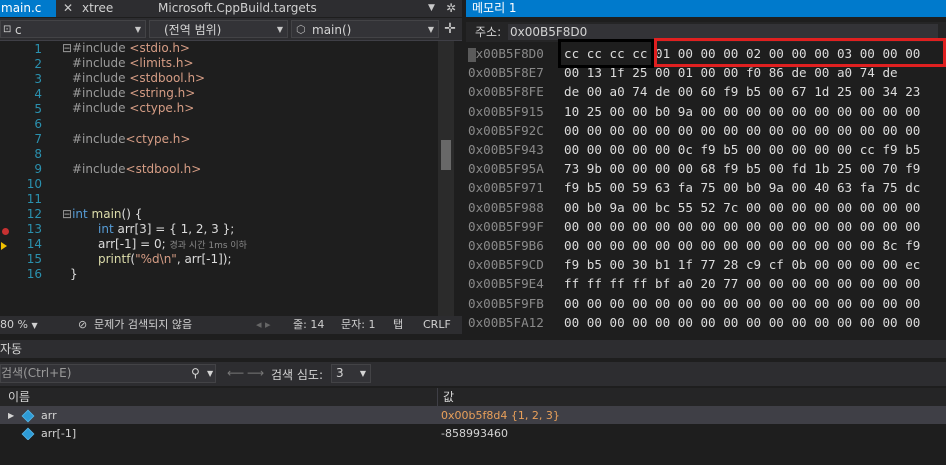 The image size is (946, 465). What do you see at coordinates (237, 8) in the screenshot?
I see `tab-cppbuild-targets: Microsoft.CppBuild.targets` at bounding box center [237, 8].